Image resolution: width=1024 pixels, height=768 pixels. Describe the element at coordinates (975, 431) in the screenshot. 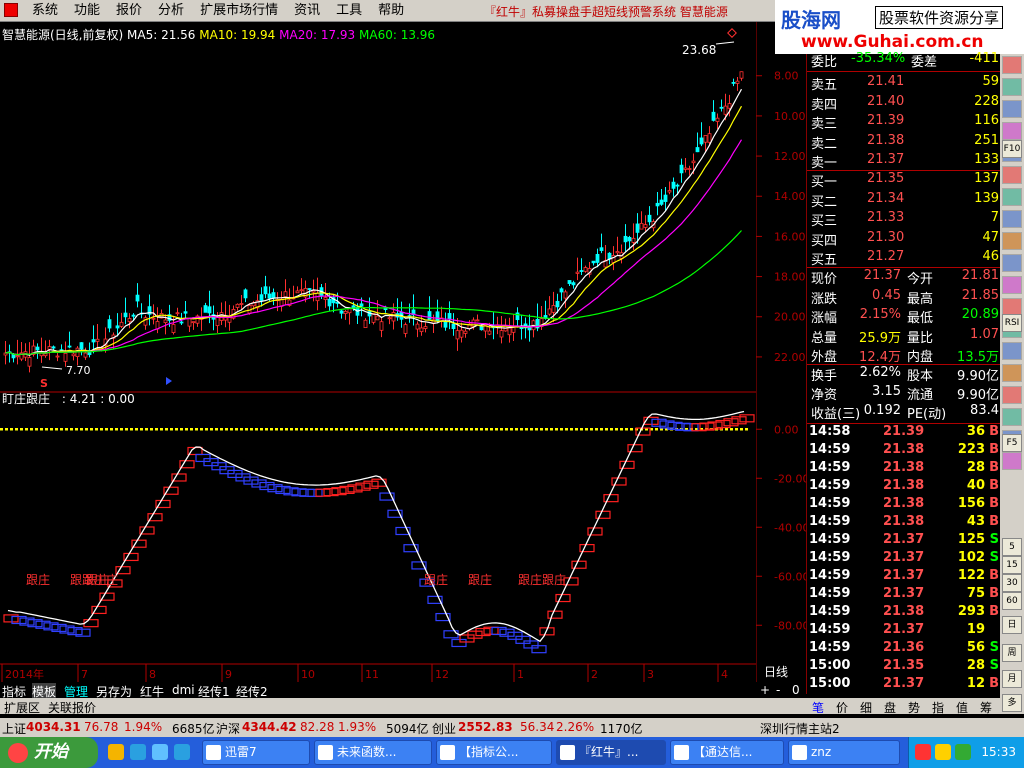

I see `tick-volume: 36` at that location.